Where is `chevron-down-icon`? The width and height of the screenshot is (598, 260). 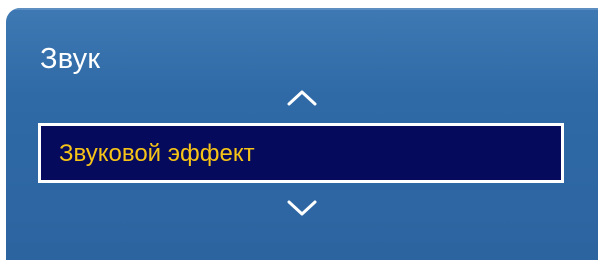 chevron-down-icon is located at coordinates (302, 208).